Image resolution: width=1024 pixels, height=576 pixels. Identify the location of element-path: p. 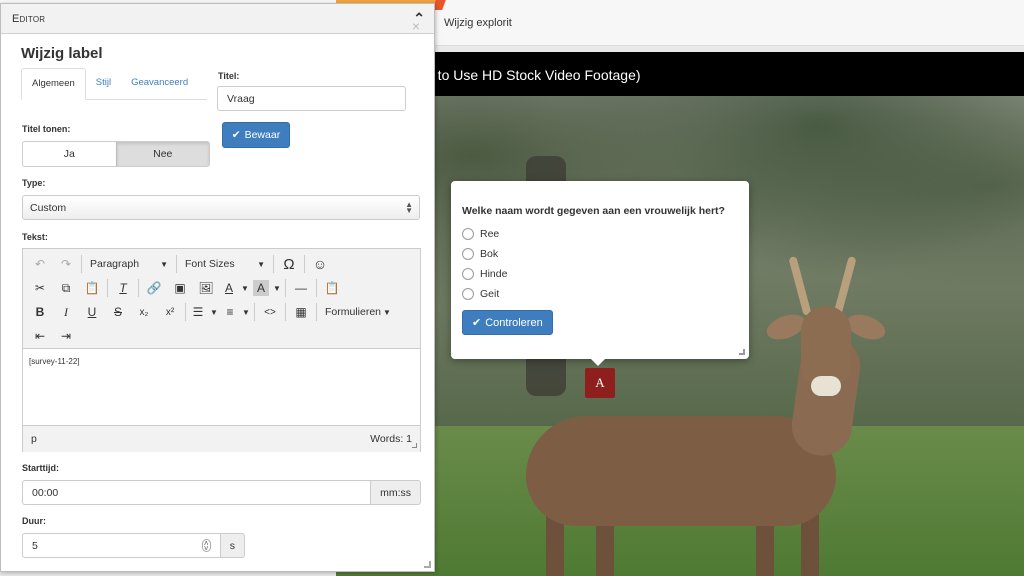
(34, 439).